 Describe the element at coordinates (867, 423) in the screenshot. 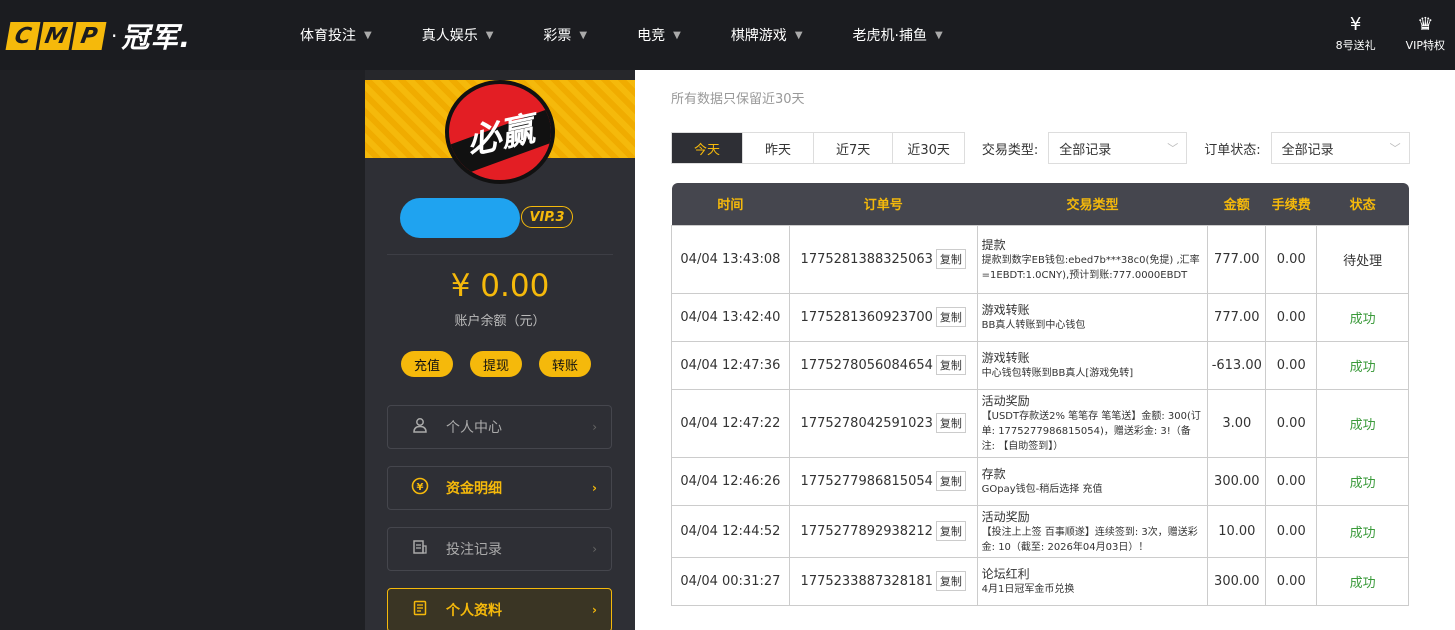

I see `order-number: 1775278042591023` at that location.